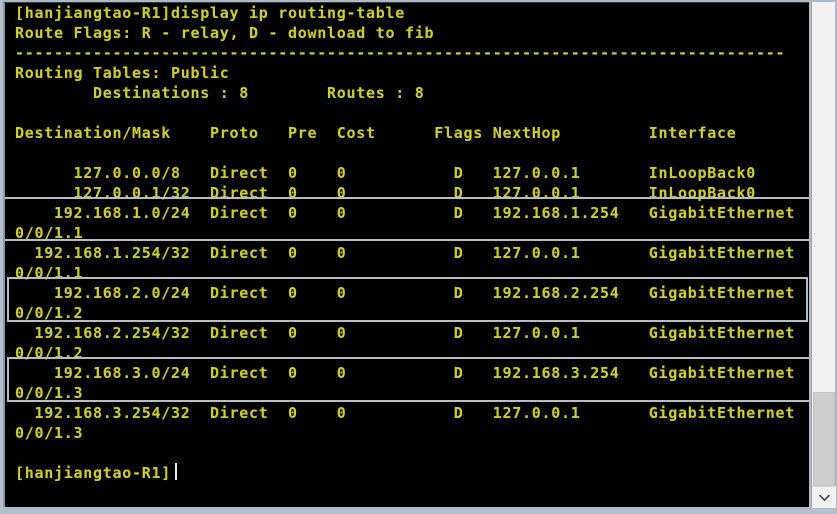 The image size is (837, 514). What do you see at coordinates (49, 233) in the screenshot?
I see `console-line-route-3-wrap: 0/0/1.1` at bounding box center [49, 233].